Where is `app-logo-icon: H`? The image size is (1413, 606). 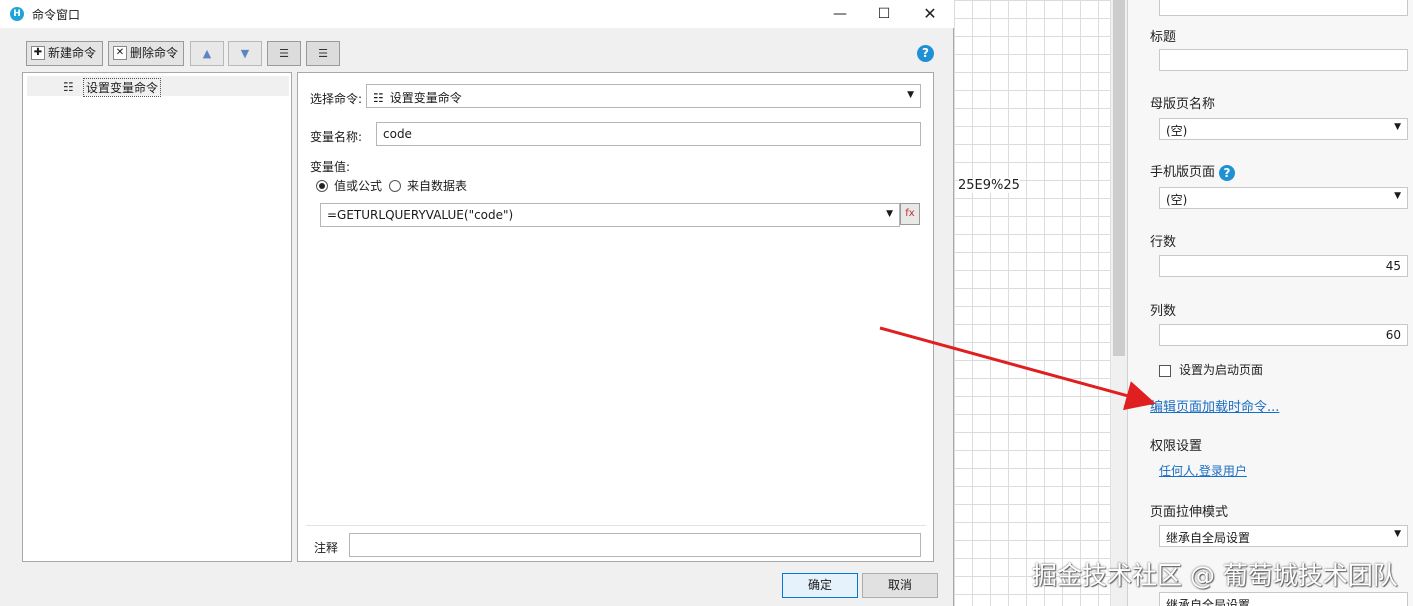 app-logo-icon: H is located at coordinates (17, 14).